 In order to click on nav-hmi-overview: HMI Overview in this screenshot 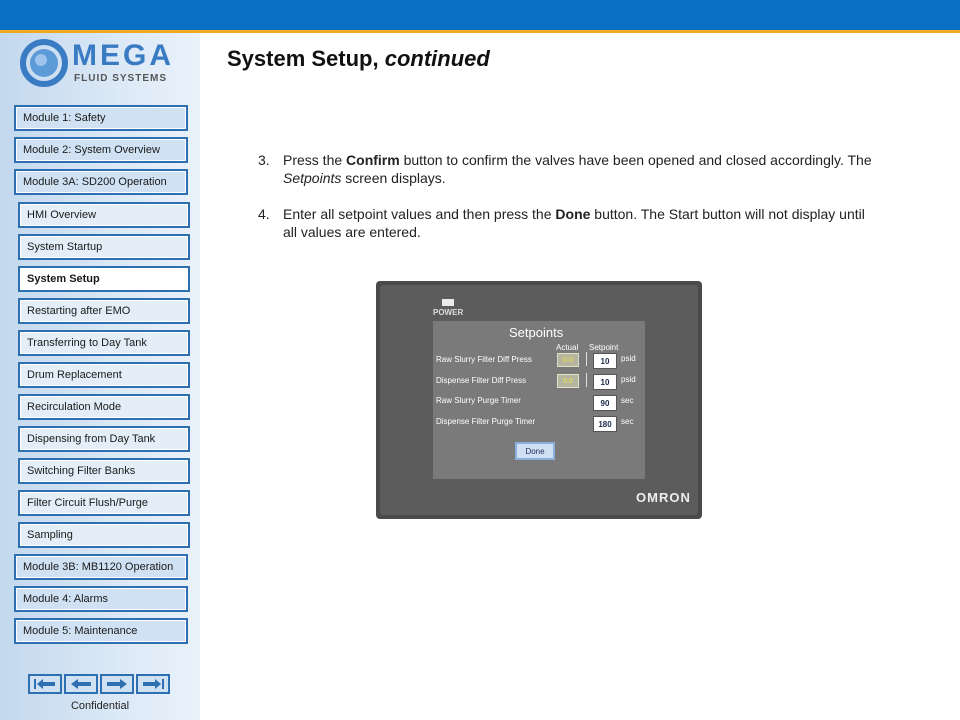, I will do `click(104, 215)`.